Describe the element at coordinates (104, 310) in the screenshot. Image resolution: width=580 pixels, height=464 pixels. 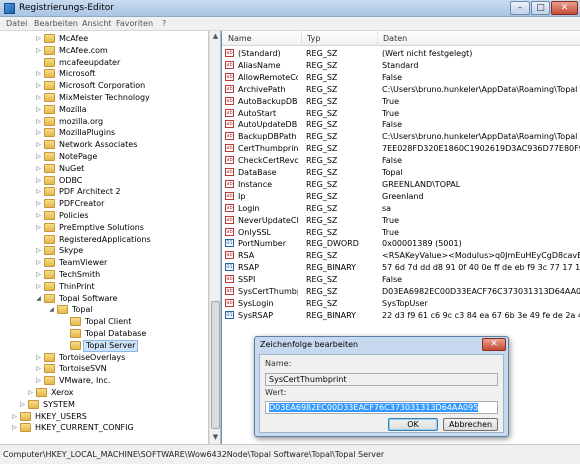
I see `tree-item: ◢ Topal` at that location.